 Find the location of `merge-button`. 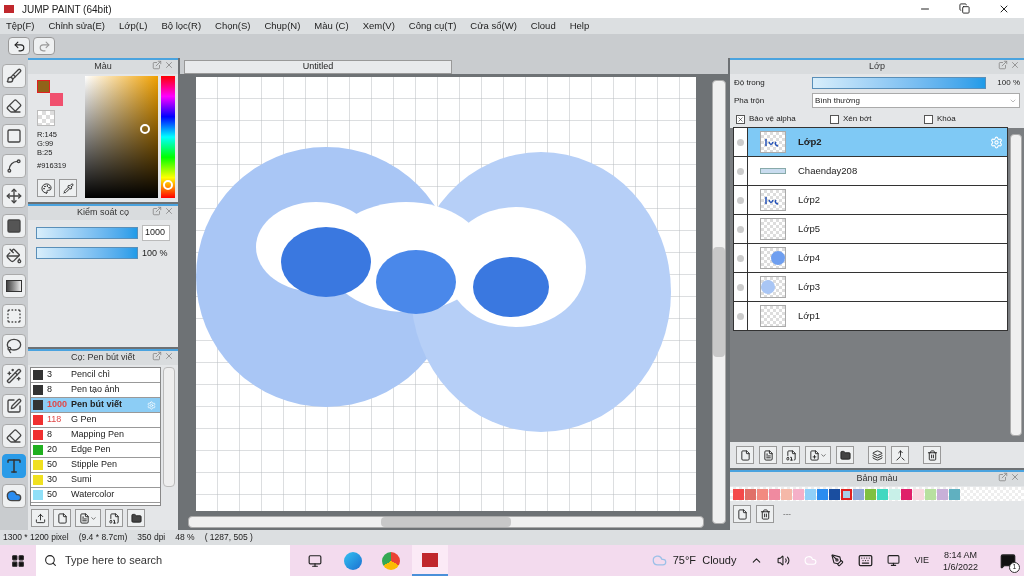

merge-button is located at coordinates (900, 455).